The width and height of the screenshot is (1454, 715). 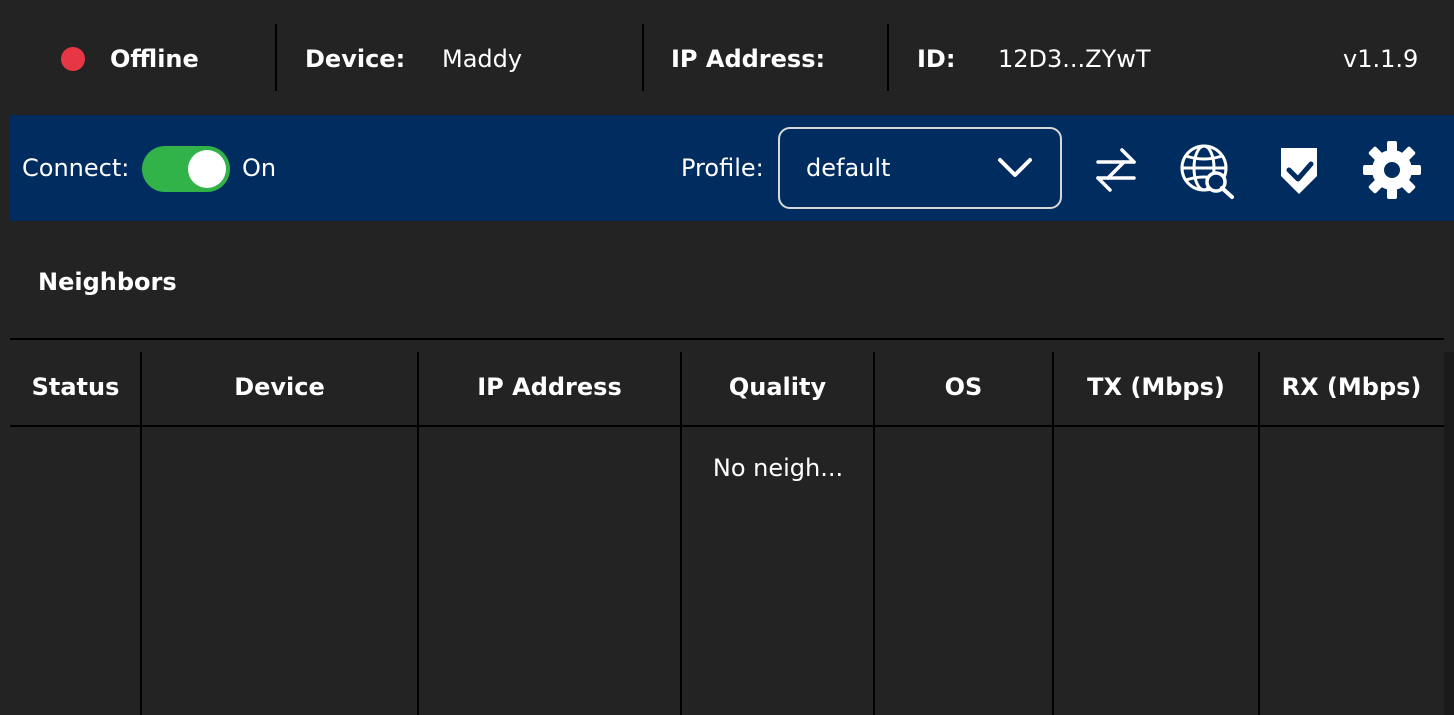 What do you see at coordinates (279, 387) in the screenshot?
I see `column-header-device: Device` at bounding box center [279, 387].